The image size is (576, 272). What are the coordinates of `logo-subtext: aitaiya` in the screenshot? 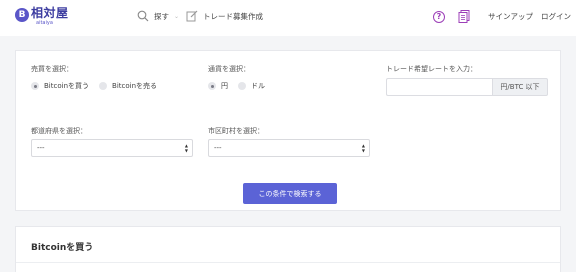 It's located at (44, 23).